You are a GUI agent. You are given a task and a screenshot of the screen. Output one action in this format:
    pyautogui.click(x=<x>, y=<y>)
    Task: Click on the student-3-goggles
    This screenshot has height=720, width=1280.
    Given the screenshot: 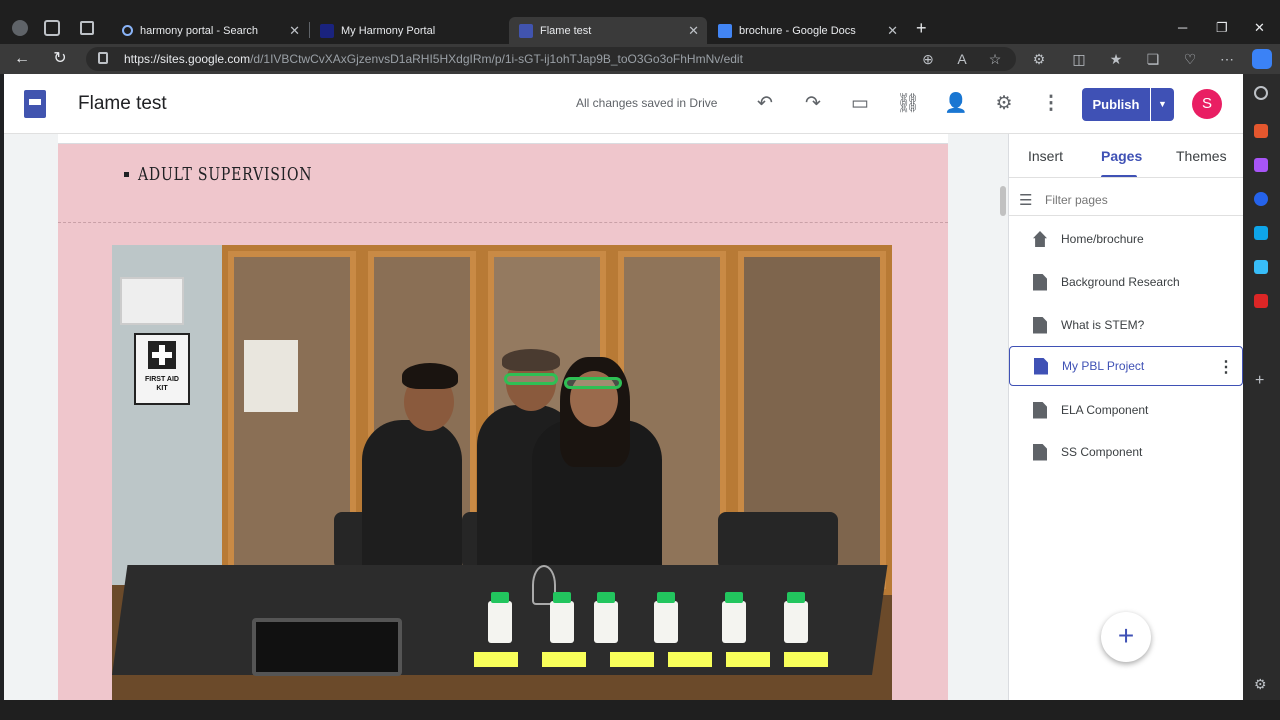 What is the action you would take?
    pyautogui.click(x=593, y=383)
    